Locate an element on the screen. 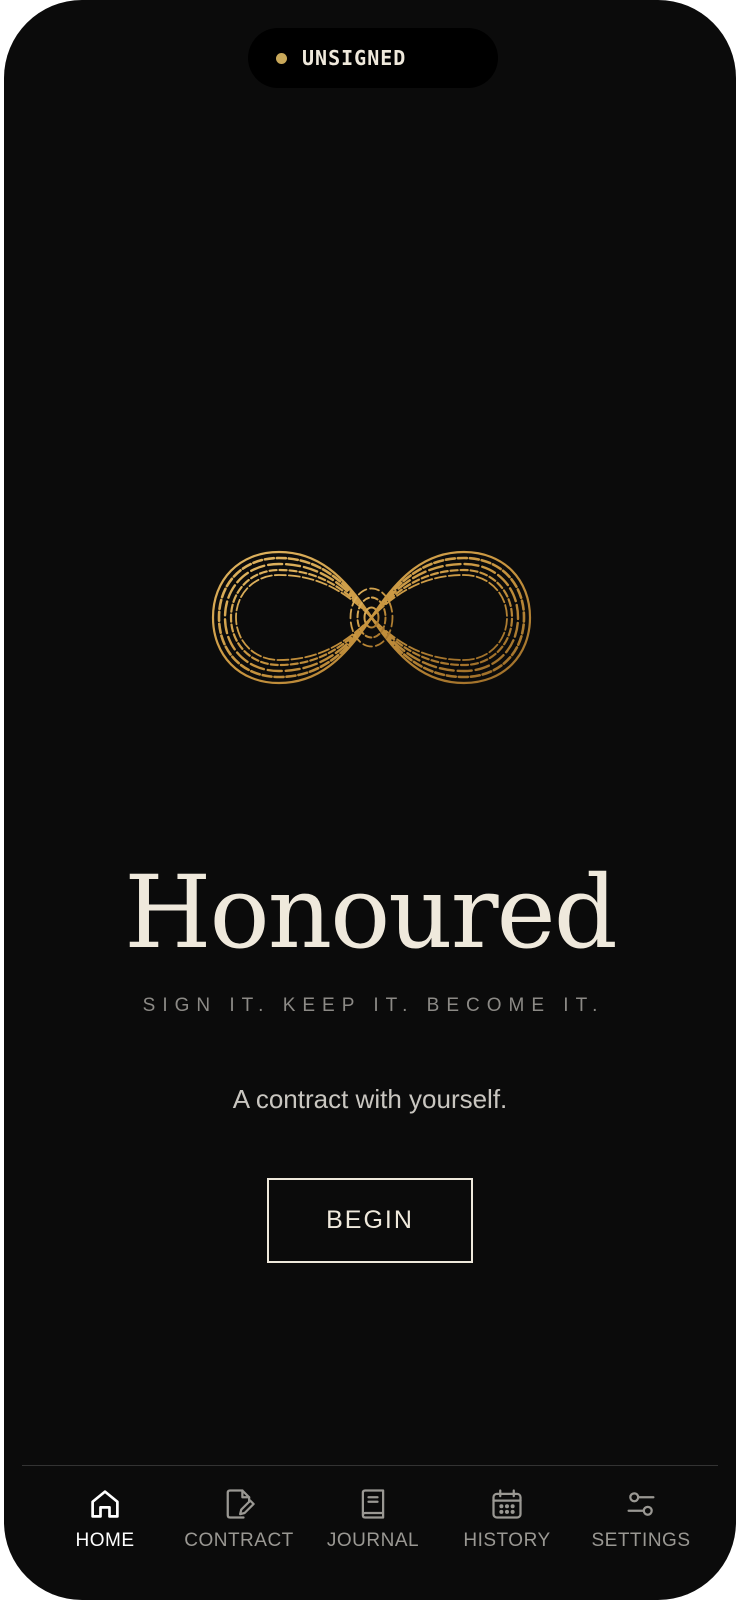 This screenshot has height=1600, width=740. home-icon is located at coordinates (105, 1504).